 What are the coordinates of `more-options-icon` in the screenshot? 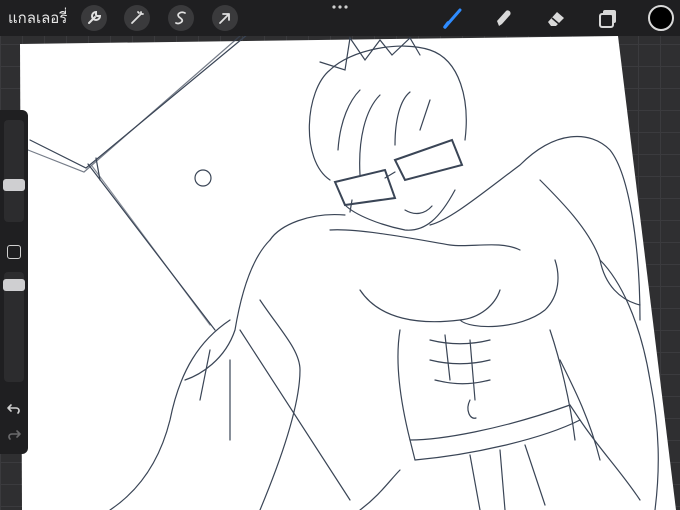 It's located at (340, 7).